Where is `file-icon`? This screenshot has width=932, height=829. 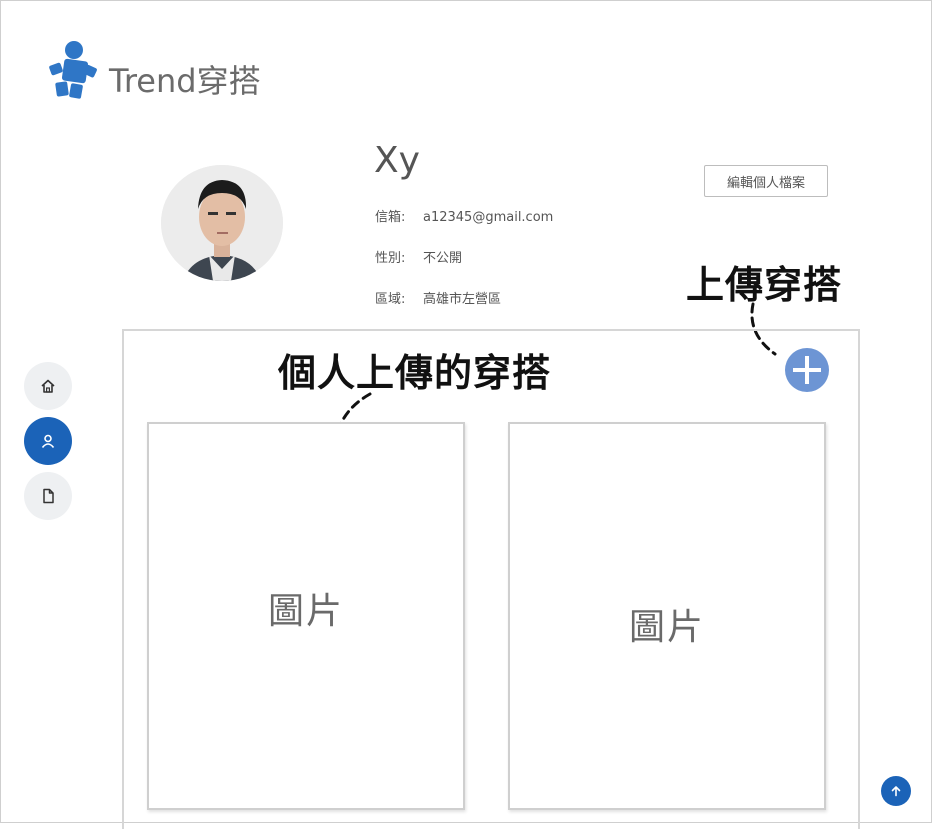 file-icon is located at coordinates (48, 496).